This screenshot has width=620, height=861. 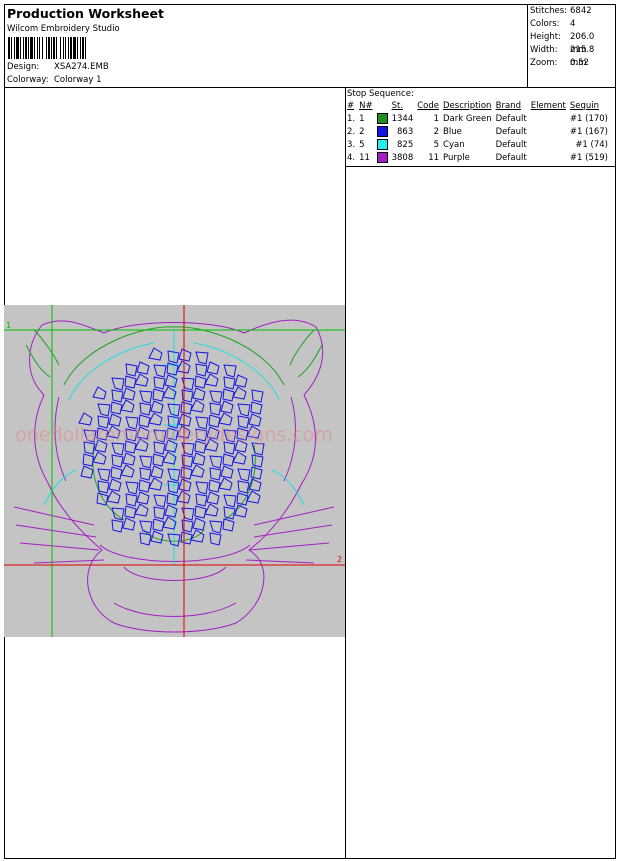 What do you see at coordinates (548, 106) in the screenshot?
I see `col-element: Element` at bounding box center [548, 106].